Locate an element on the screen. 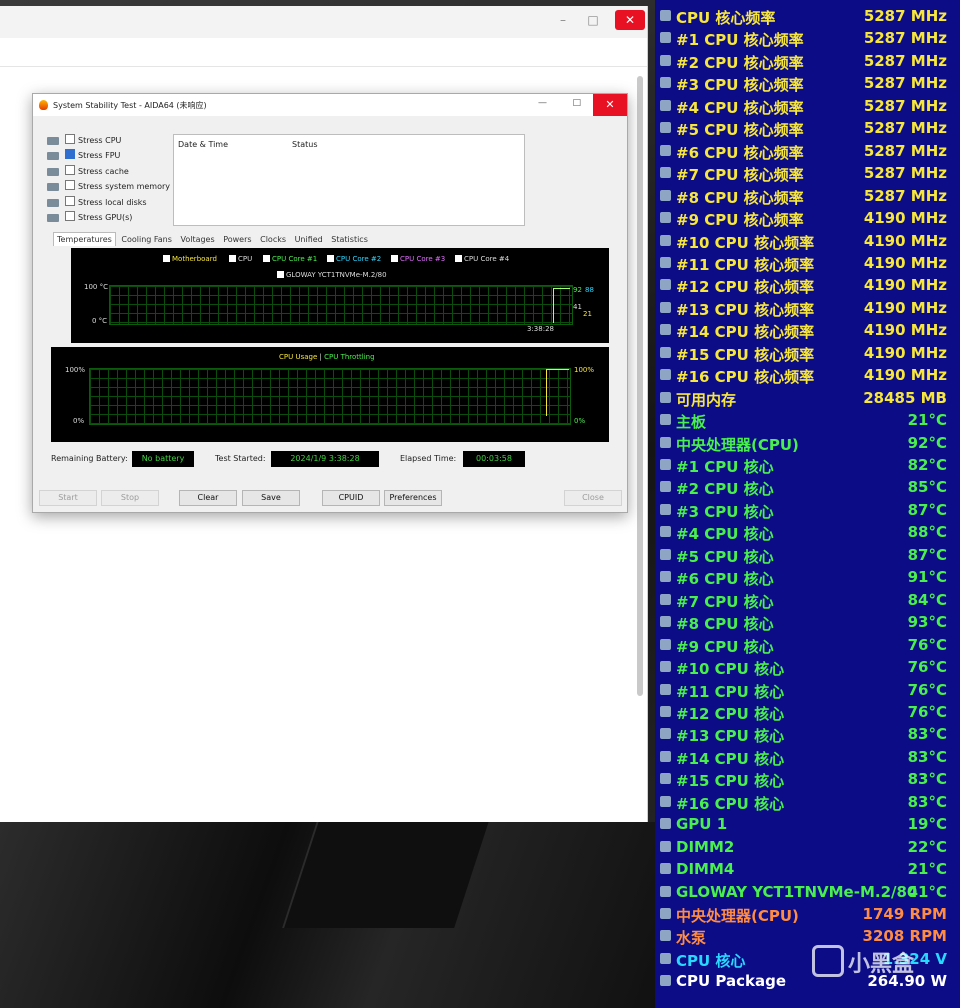  usage-legend: CPU Usage | CPU Throttling is located at coordinates (327, 357).